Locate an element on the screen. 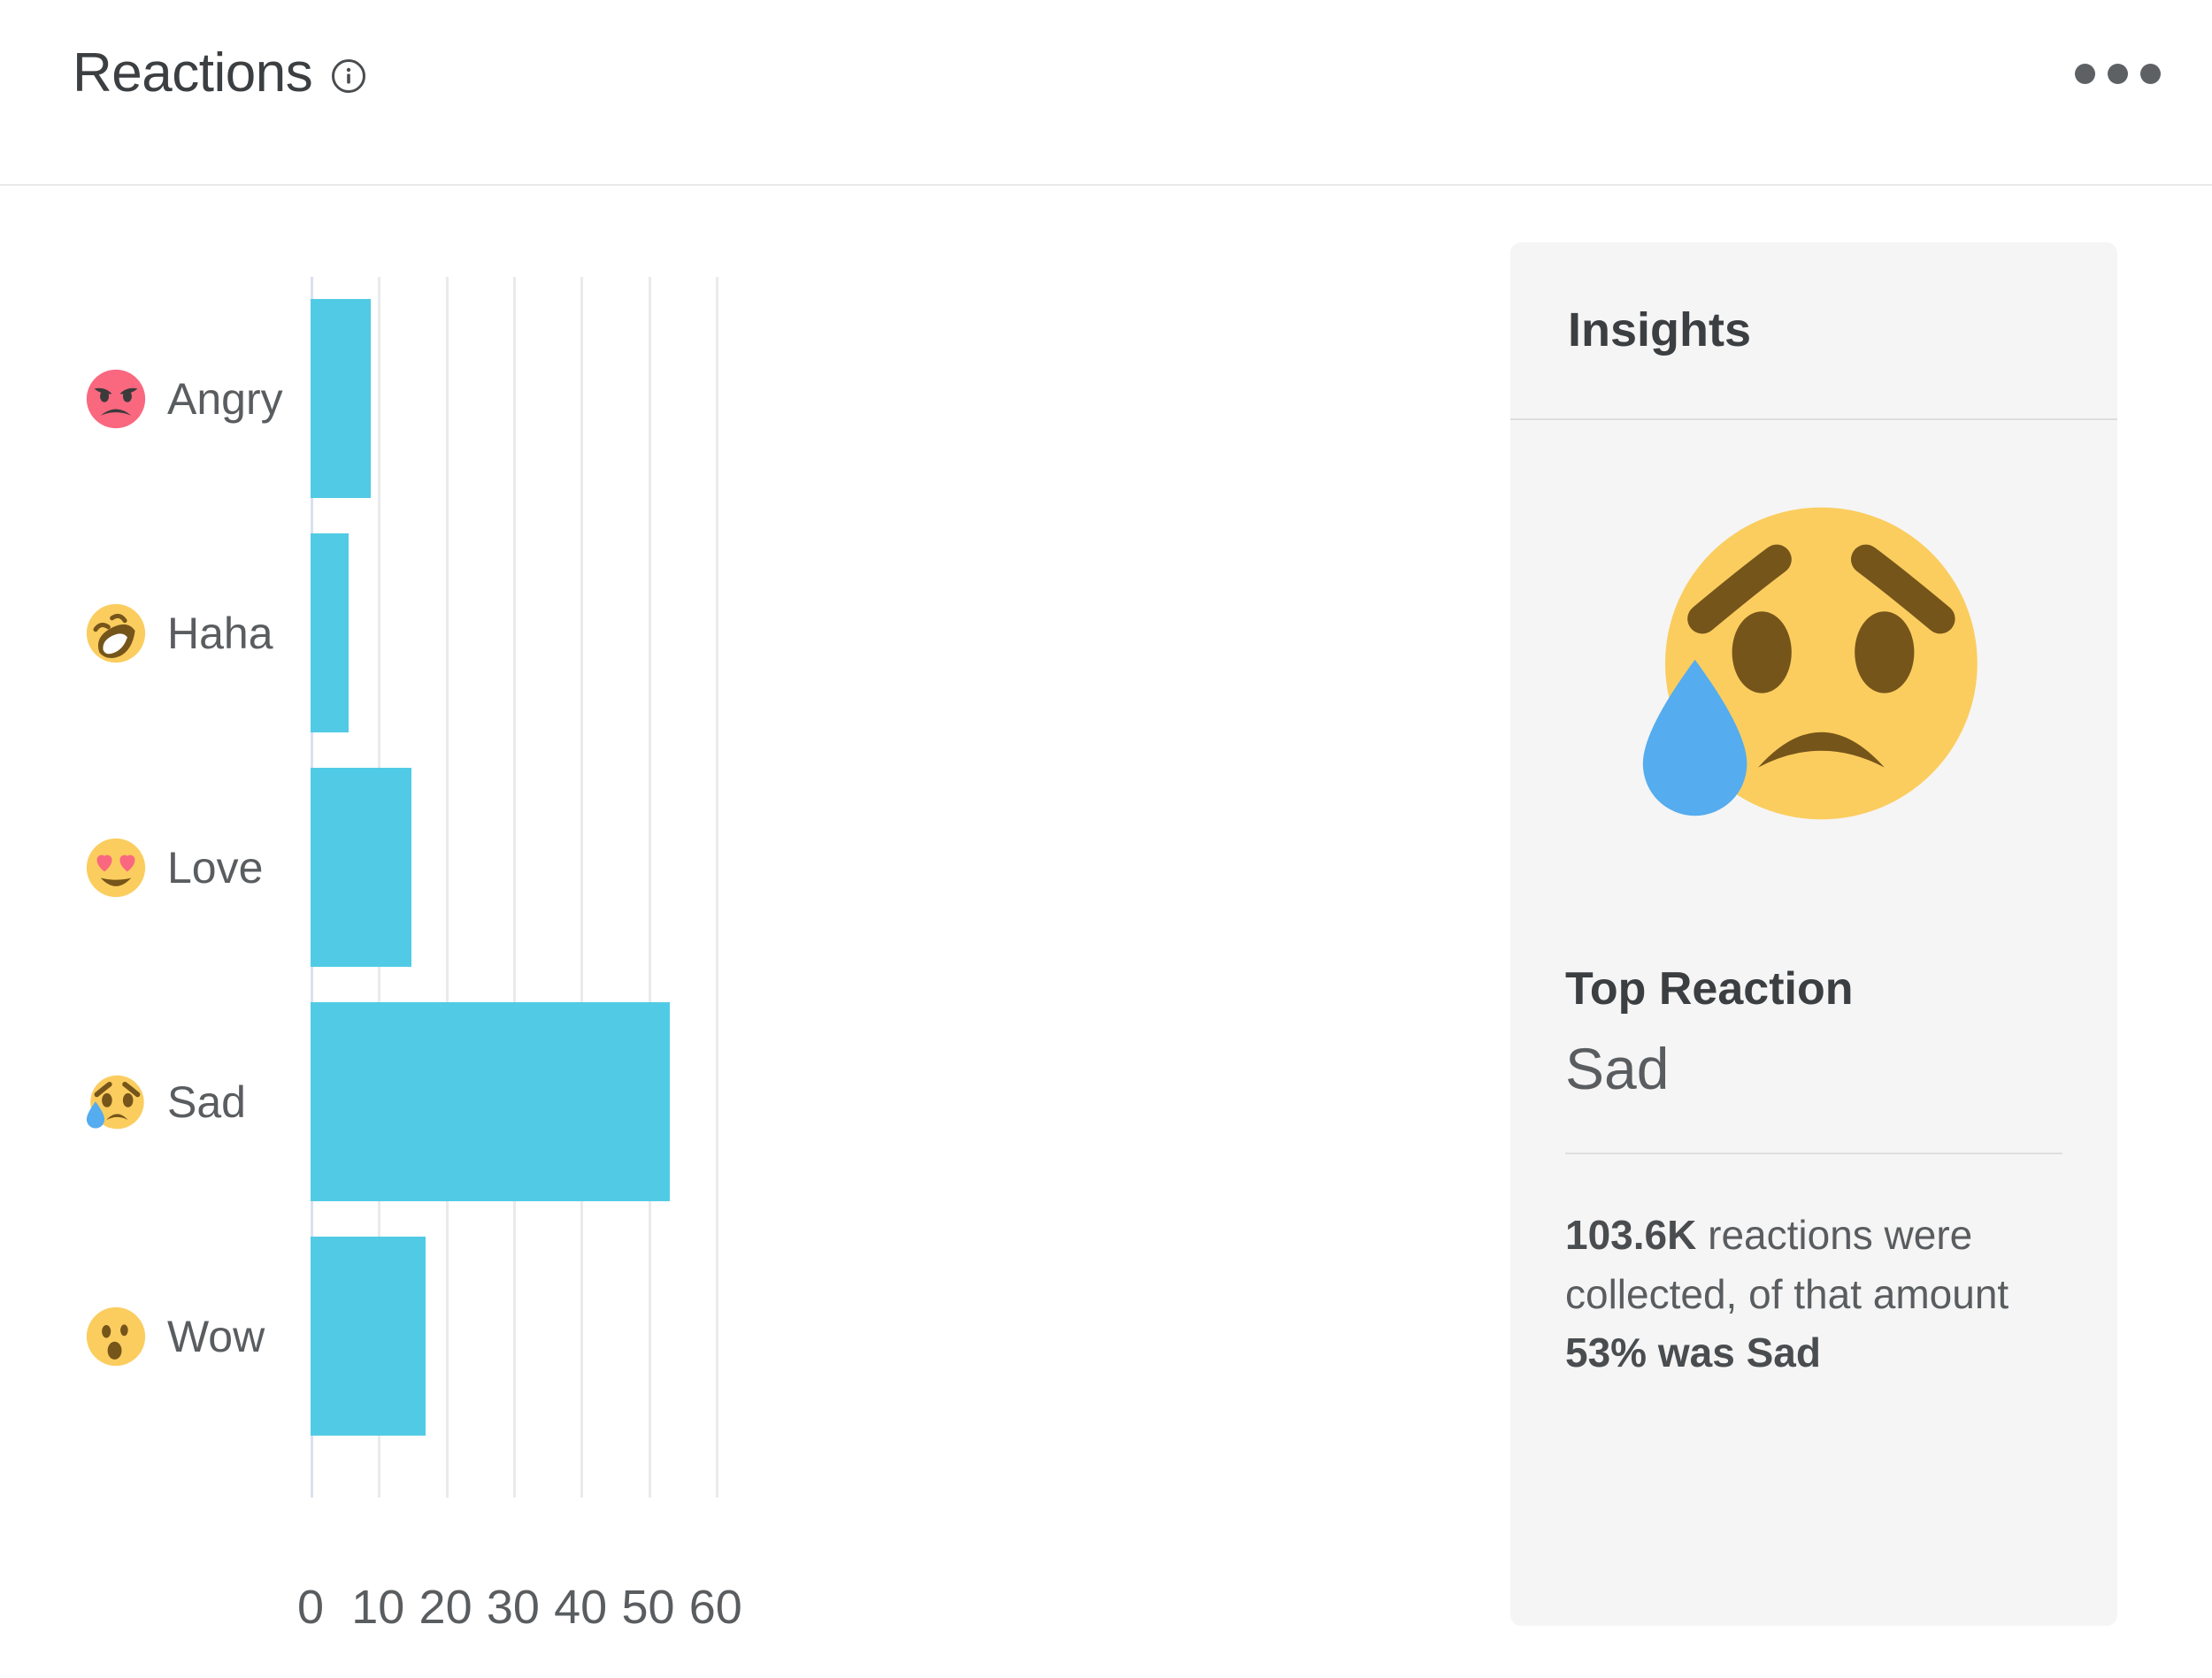 The height and width of the screenshot is (1678, 2212). insights-divider is located at coordinates (1814, 1154).